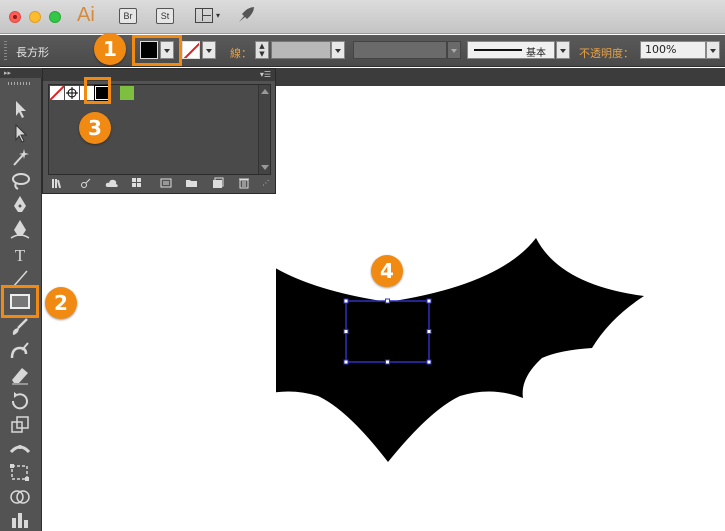 The width and height of the screenshot is (725, 531). Describe the element at coordinates (20, 133) in the screenshot. I see `direct-selection-tool-icon` at that location.